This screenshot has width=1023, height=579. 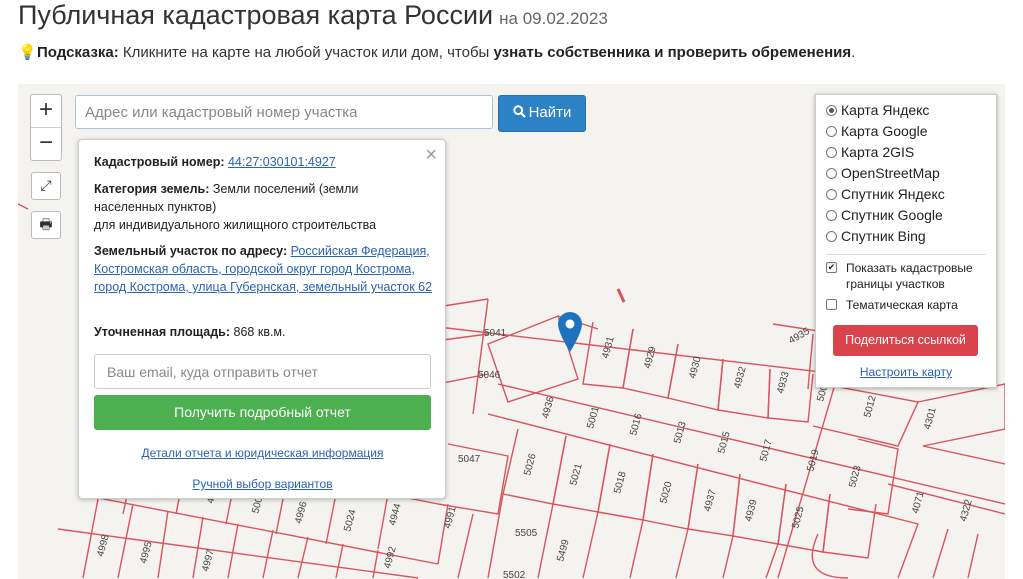 I want to click on zoom-out-button: −, so click(x=46, y=143).